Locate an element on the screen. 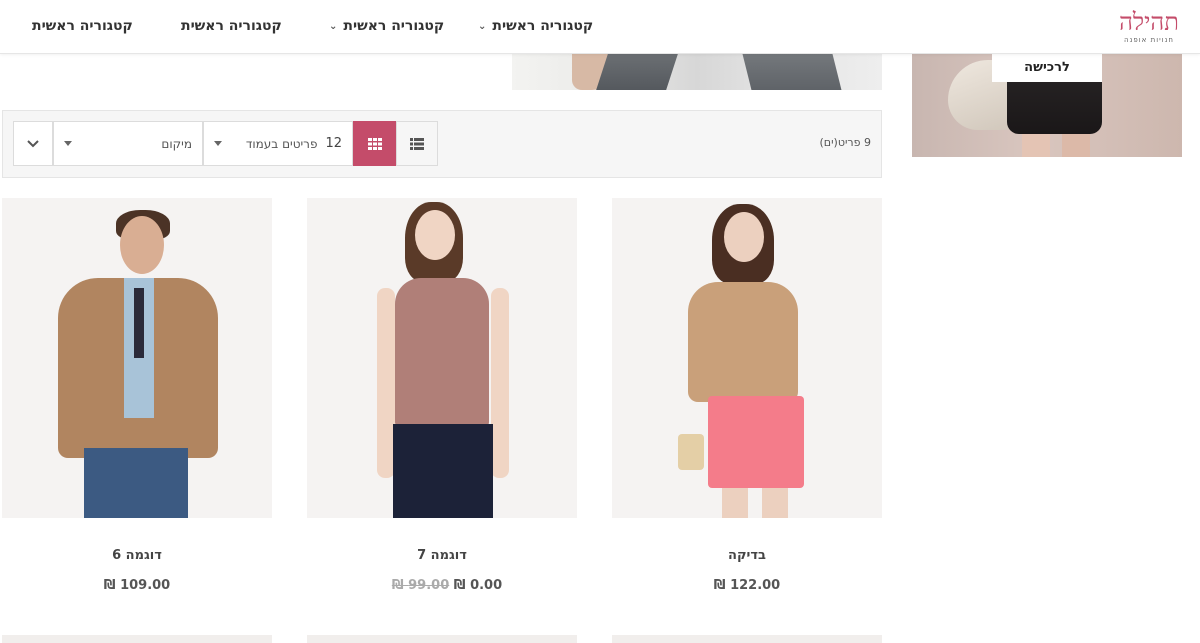  shop-now-button: לרכישה is located at coordinates (1047, 68).